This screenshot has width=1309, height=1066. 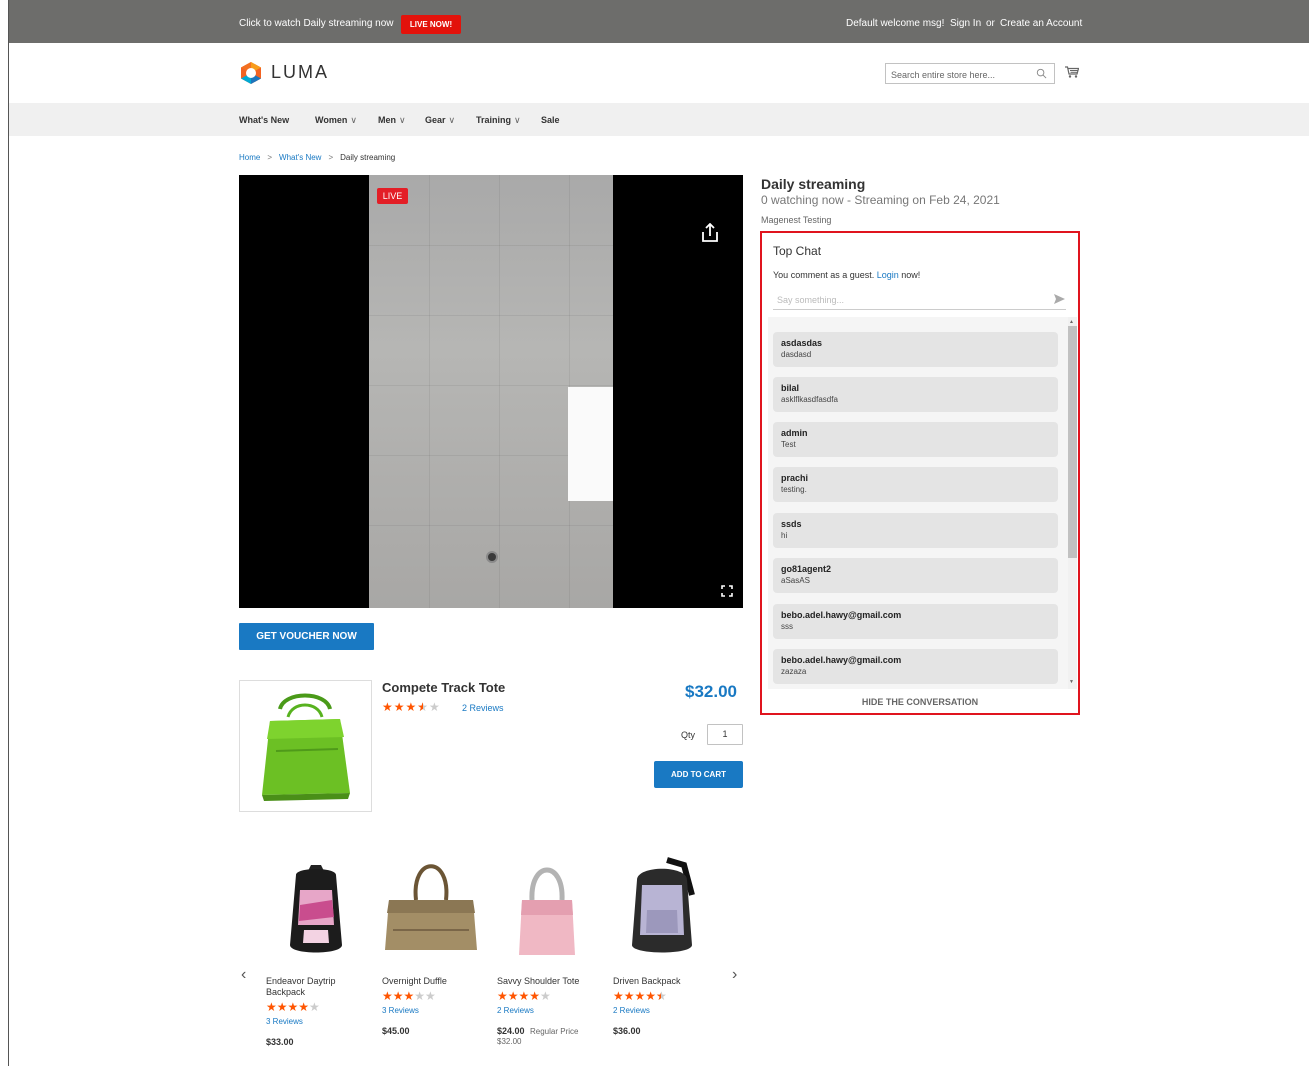 I want to click on chat-message-text: aSasAS, so click(x=795, y=580).